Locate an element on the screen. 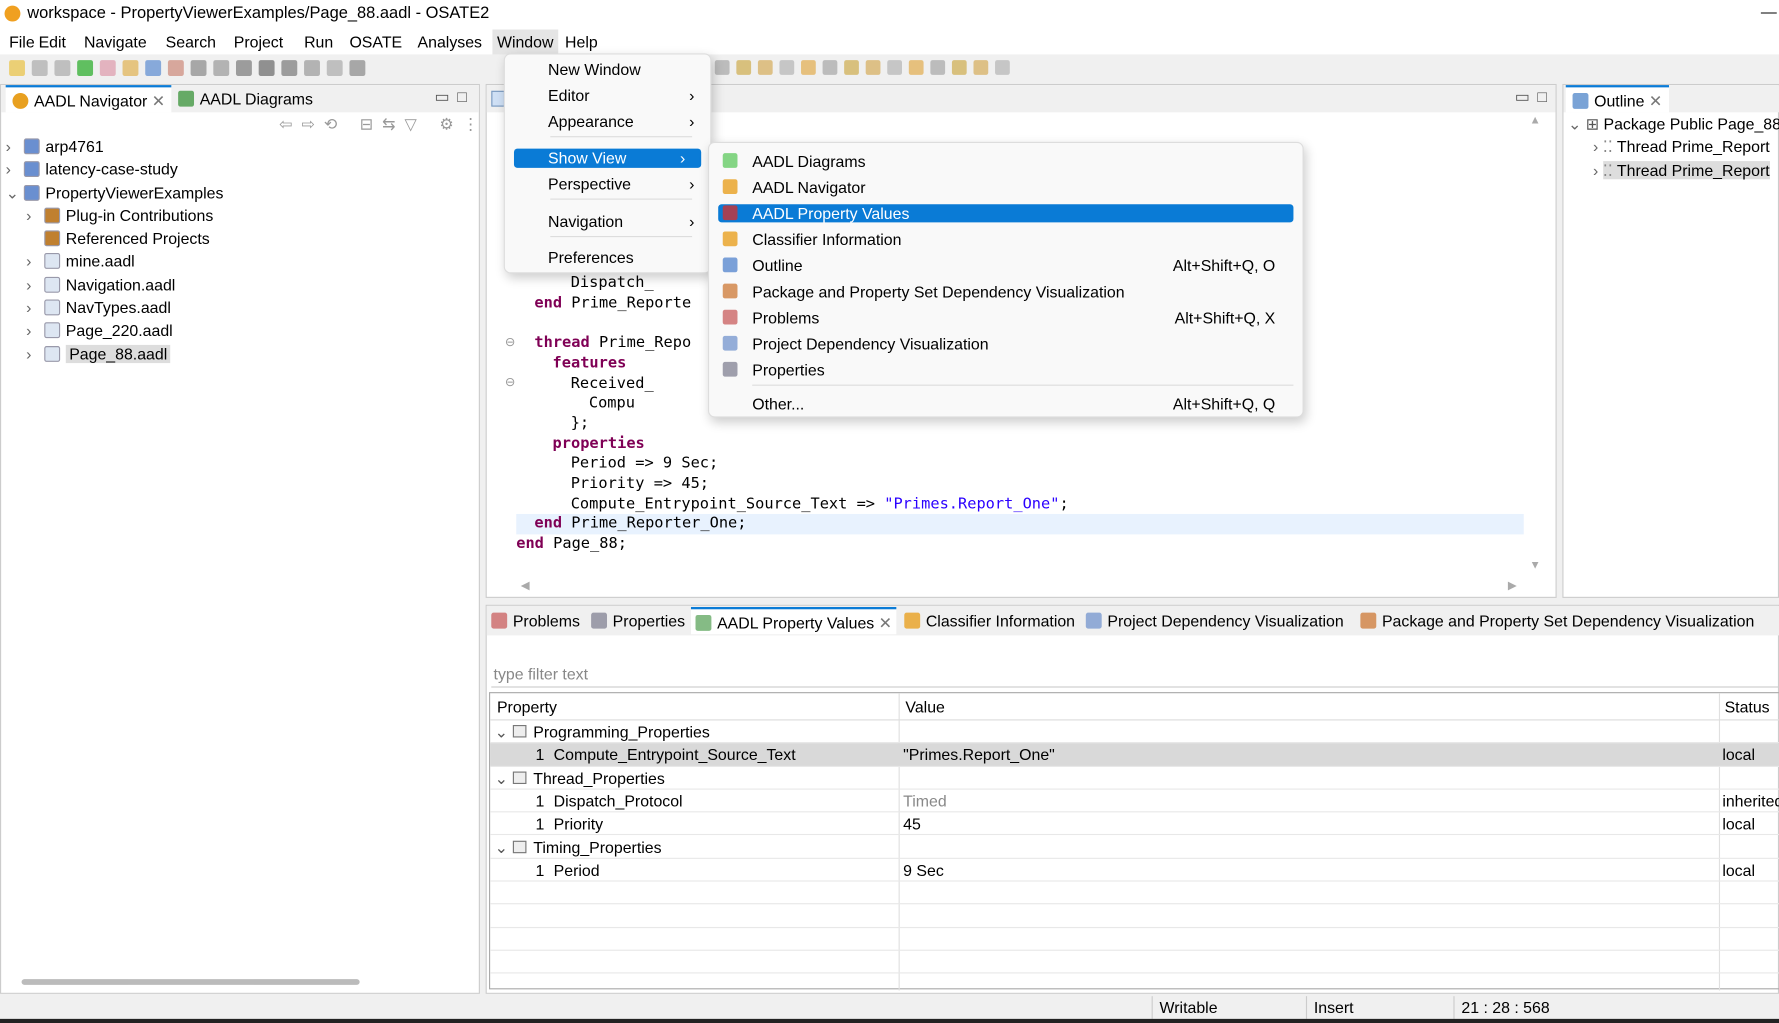  menu-window: Window is located at coordinates (525, 42).